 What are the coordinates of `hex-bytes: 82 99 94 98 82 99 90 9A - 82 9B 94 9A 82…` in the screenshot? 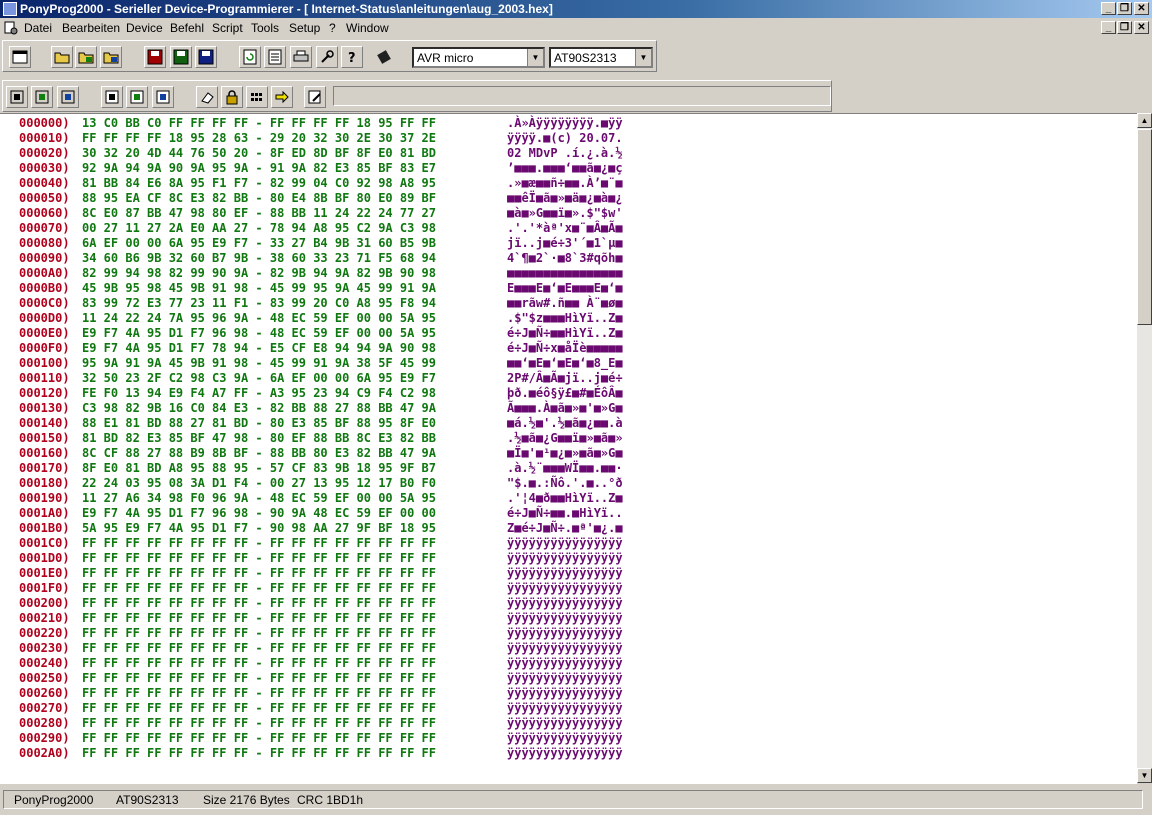 It's located at (259, 273).